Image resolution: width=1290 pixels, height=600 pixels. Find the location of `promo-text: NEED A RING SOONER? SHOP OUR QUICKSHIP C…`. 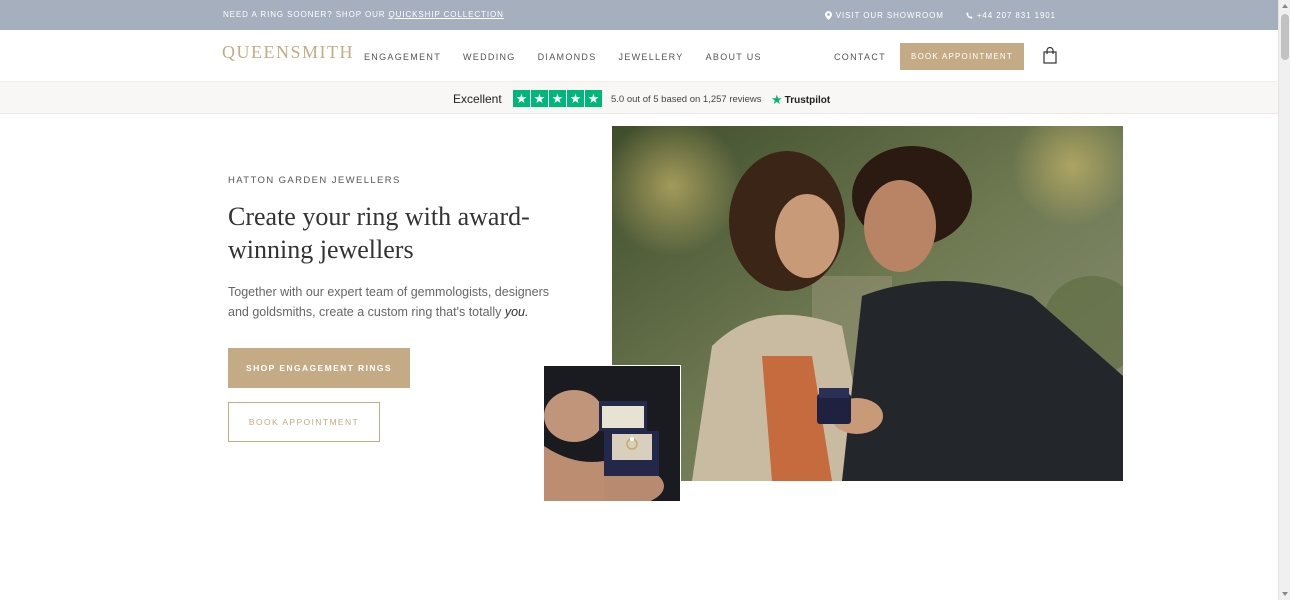

promo-text: NEED A RING SOONER? SHOP OUR QUICKSHIP C… is located at coordinates (363, 14).